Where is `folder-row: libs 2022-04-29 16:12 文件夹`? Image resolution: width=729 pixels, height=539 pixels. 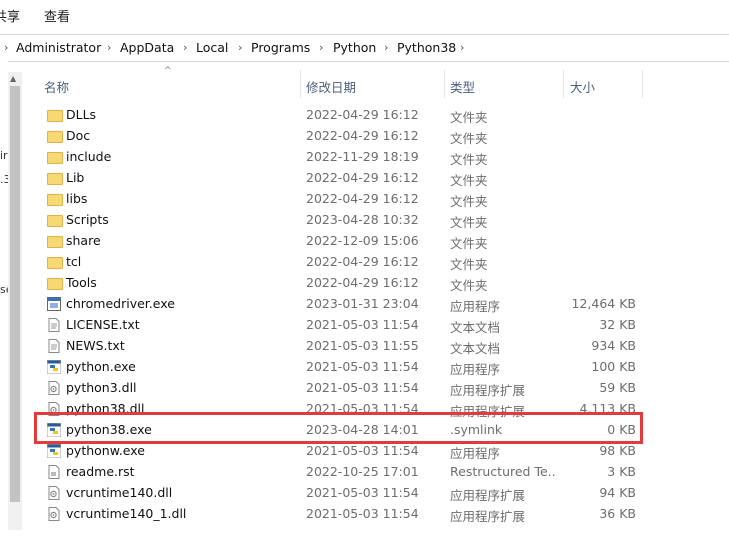
folder-row: libs 2022-04-29 16:12 文件夹 is located at coordinates (340, 198).